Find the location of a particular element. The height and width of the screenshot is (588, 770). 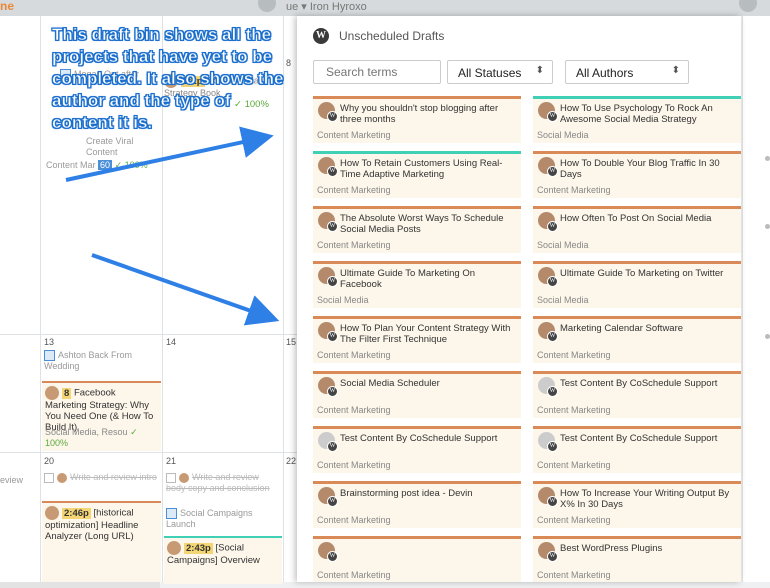

draft-title: Marketing Calendar Software is located at coordinates (622, 328).